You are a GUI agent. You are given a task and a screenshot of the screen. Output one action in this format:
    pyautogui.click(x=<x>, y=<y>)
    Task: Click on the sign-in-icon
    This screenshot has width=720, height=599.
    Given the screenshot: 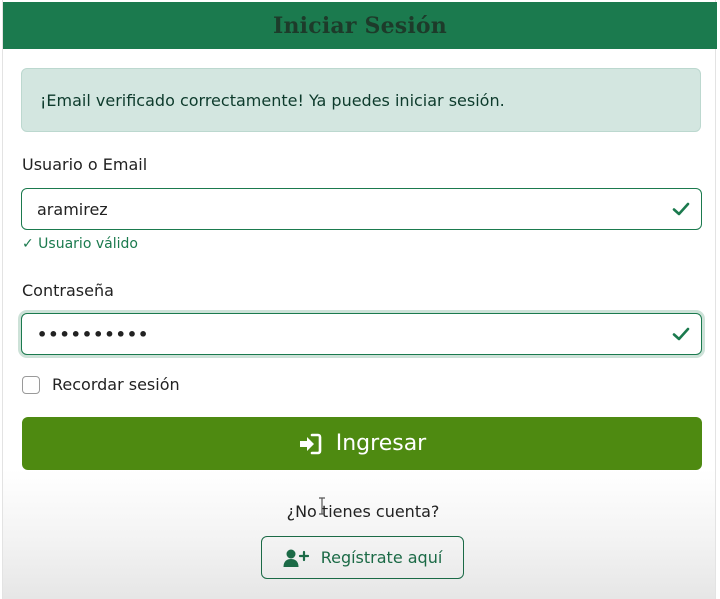 What is the action you would take?
    pyautogui.click(x=310, y=443)
    